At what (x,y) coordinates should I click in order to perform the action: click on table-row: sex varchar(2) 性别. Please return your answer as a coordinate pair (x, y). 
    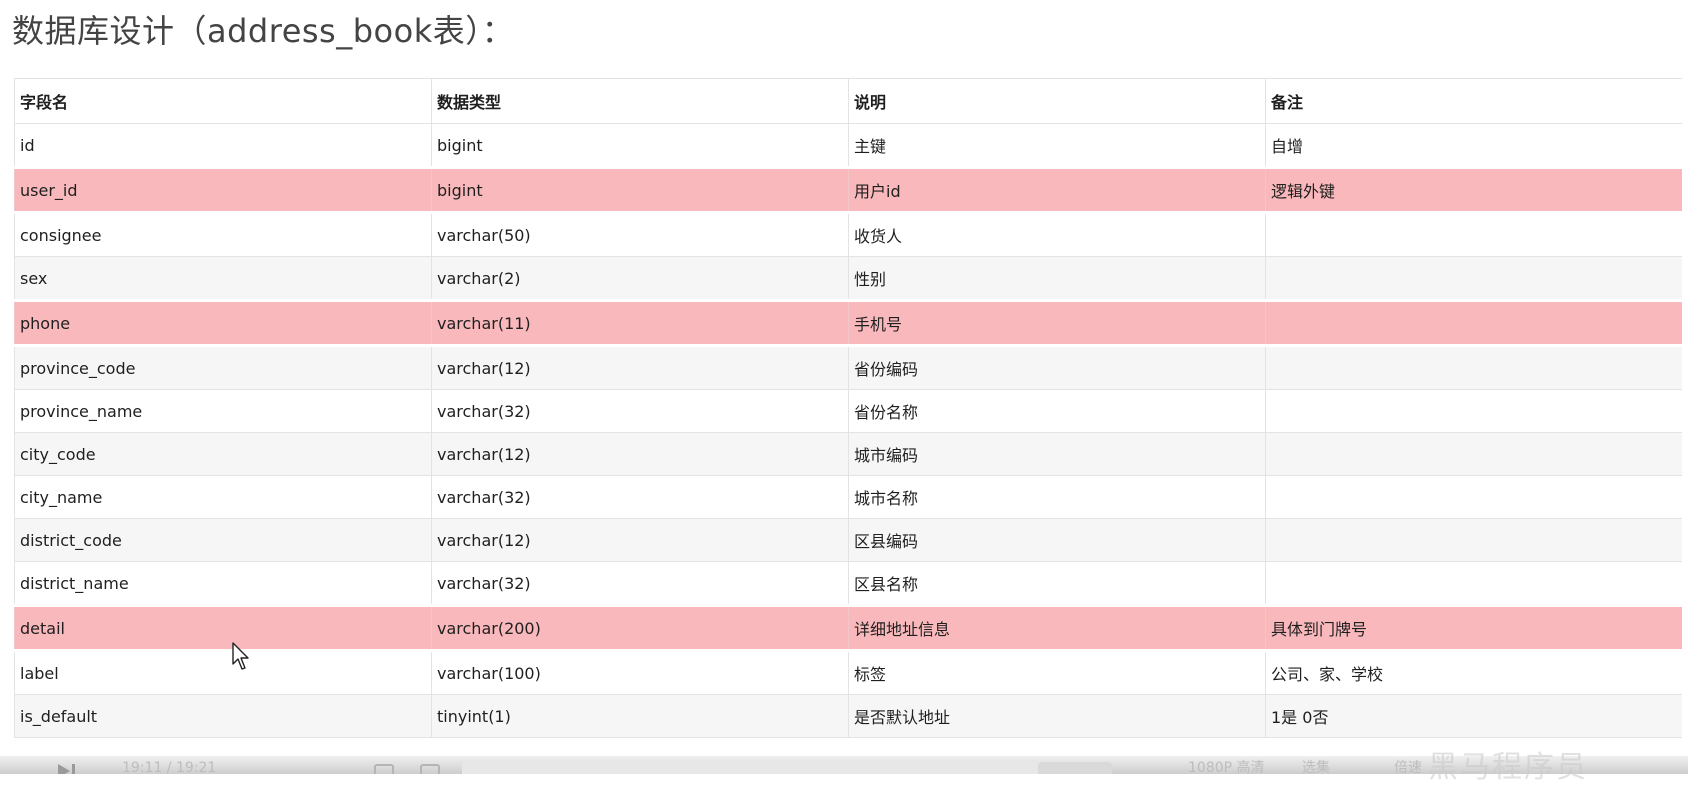
    Looking at the image, I should click on (848, 278).